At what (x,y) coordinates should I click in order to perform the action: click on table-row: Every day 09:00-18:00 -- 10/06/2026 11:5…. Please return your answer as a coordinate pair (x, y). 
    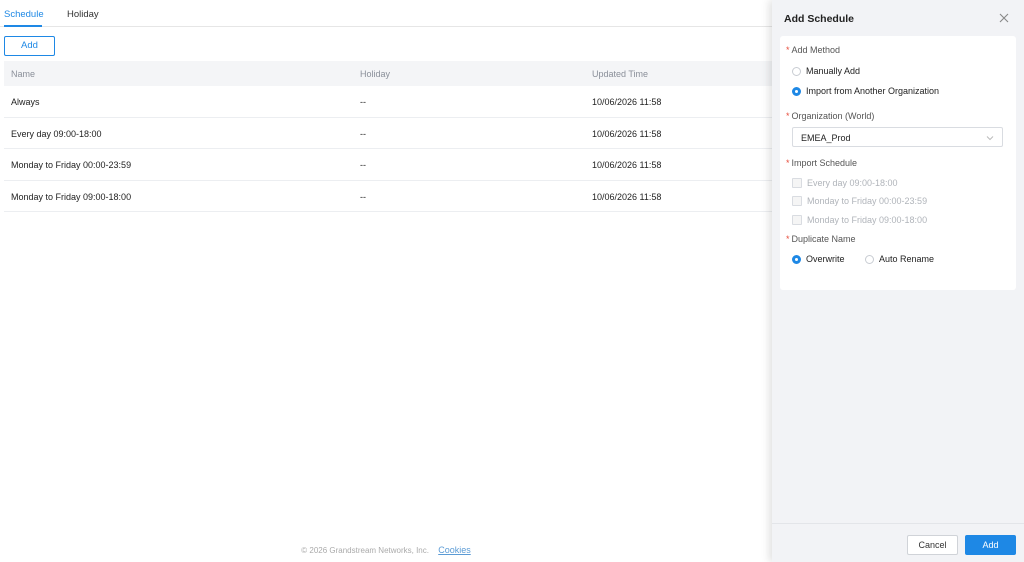
    Looking at the image, I should click on (388, 133).